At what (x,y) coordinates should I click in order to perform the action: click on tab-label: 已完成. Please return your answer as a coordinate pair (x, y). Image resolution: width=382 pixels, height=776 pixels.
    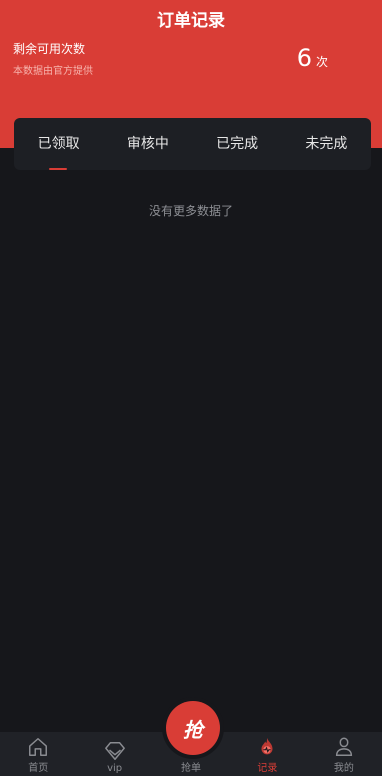
    Looking at the image, I should click on (237, 144).